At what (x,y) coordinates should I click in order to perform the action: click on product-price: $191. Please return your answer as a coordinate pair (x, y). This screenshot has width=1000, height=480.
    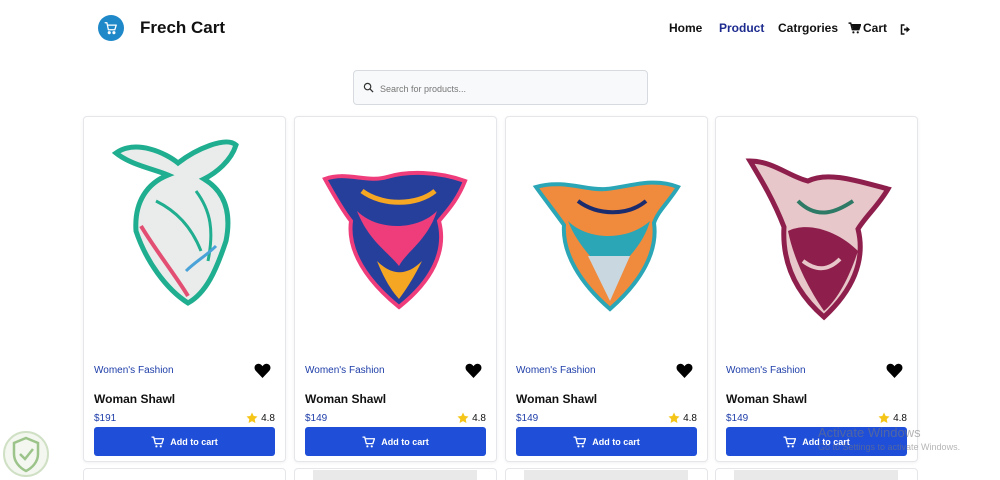
    Looking at the image, I should click on (105, 418).